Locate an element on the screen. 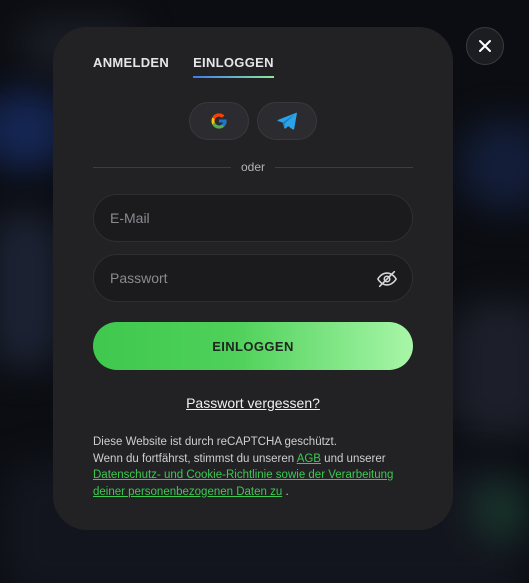  or-label: oder is located at coordinates (253, 167).